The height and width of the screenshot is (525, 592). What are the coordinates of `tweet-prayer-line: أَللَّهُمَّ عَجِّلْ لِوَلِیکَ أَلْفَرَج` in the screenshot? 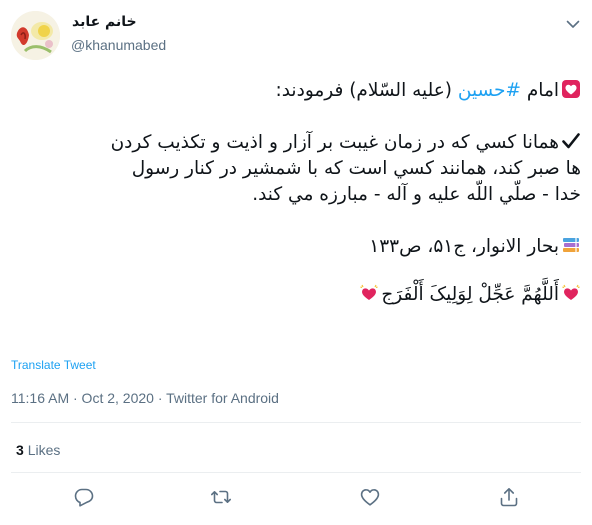 It's located at (295, 295).